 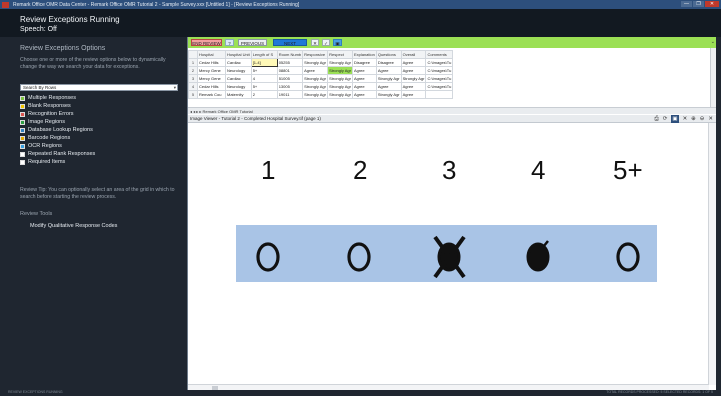 What do you see at coordinates (364, 54) in the screenshot?
I see `column-header: Explanation` at bounding box center [364, 54].